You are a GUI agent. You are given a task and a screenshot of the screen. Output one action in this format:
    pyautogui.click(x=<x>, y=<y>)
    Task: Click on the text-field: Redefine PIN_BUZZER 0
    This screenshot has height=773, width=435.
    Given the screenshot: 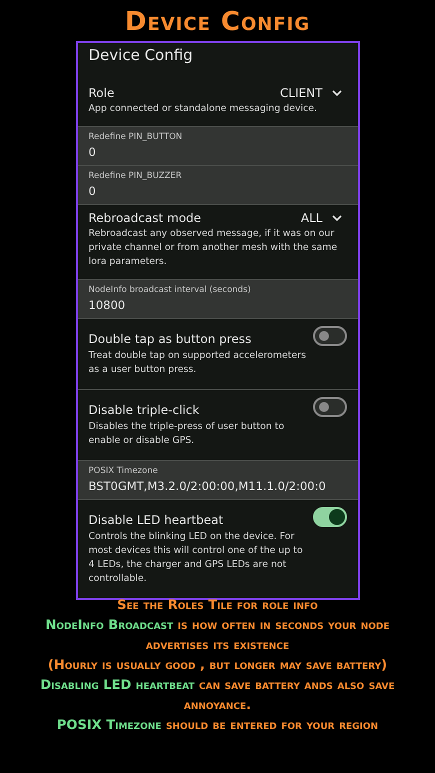 What is the action you would take?
    pyautogui.click(x=218, y=185)
    